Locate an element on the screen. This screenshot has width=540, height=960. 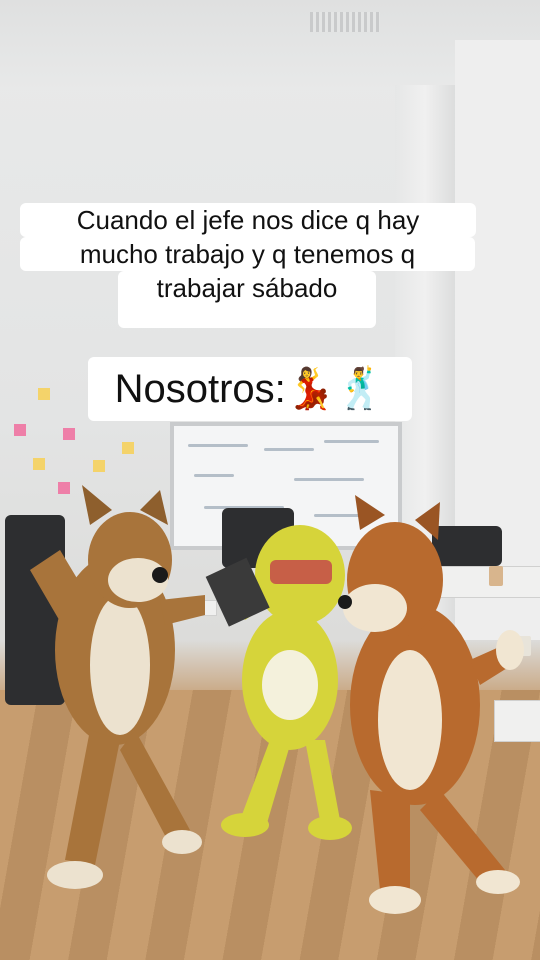
caption-line-2: mucho trabajo y q tenemos q is located at coordinates (247, 254).